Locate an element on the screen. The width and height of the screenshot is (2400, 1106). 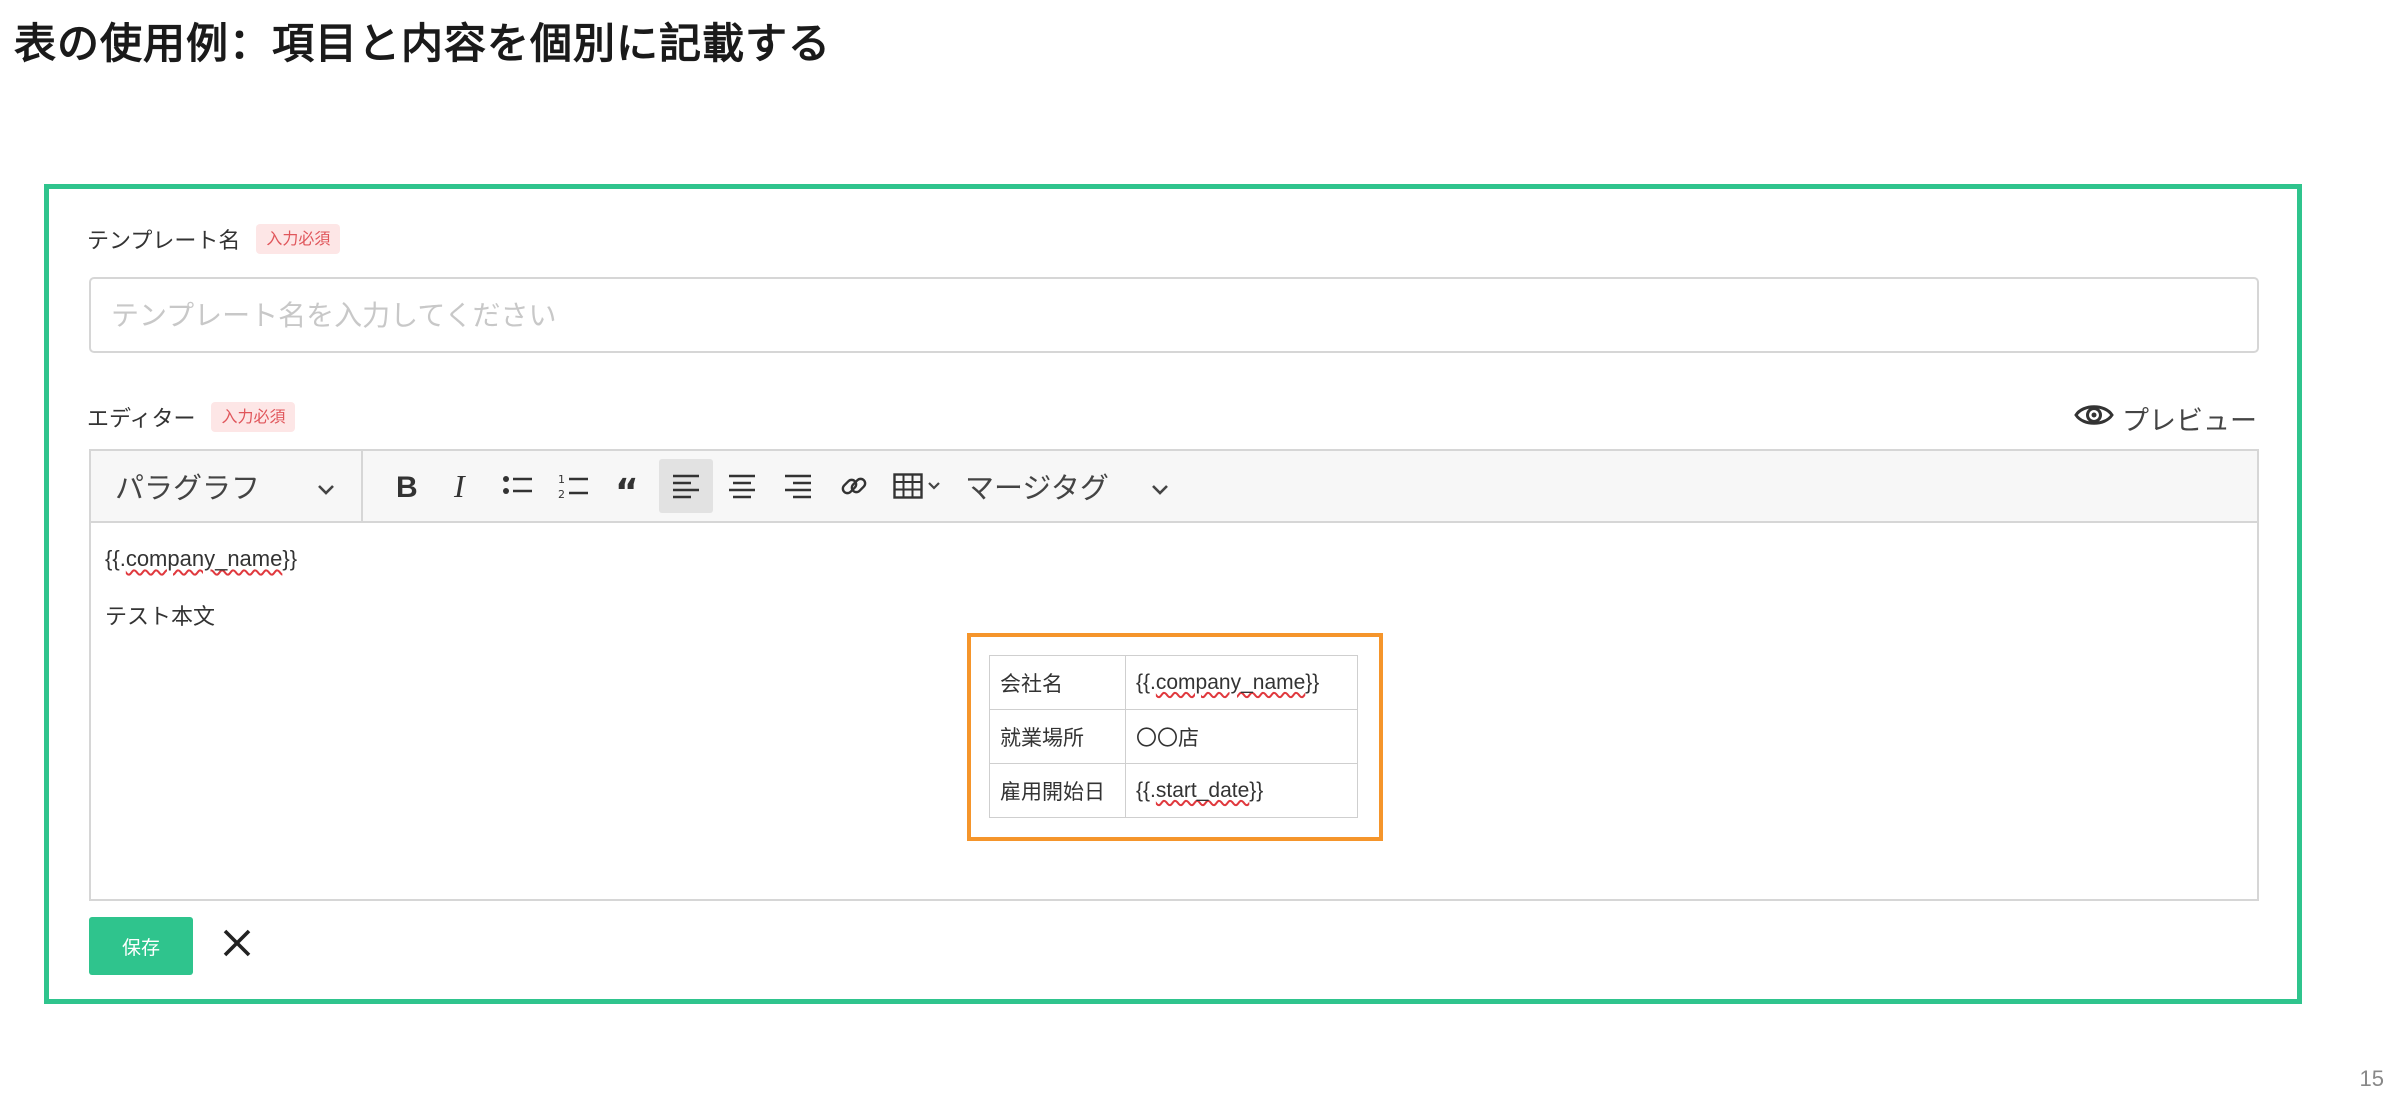
numbered-list-icon: 1 2 is located at coordinates (574, 486).